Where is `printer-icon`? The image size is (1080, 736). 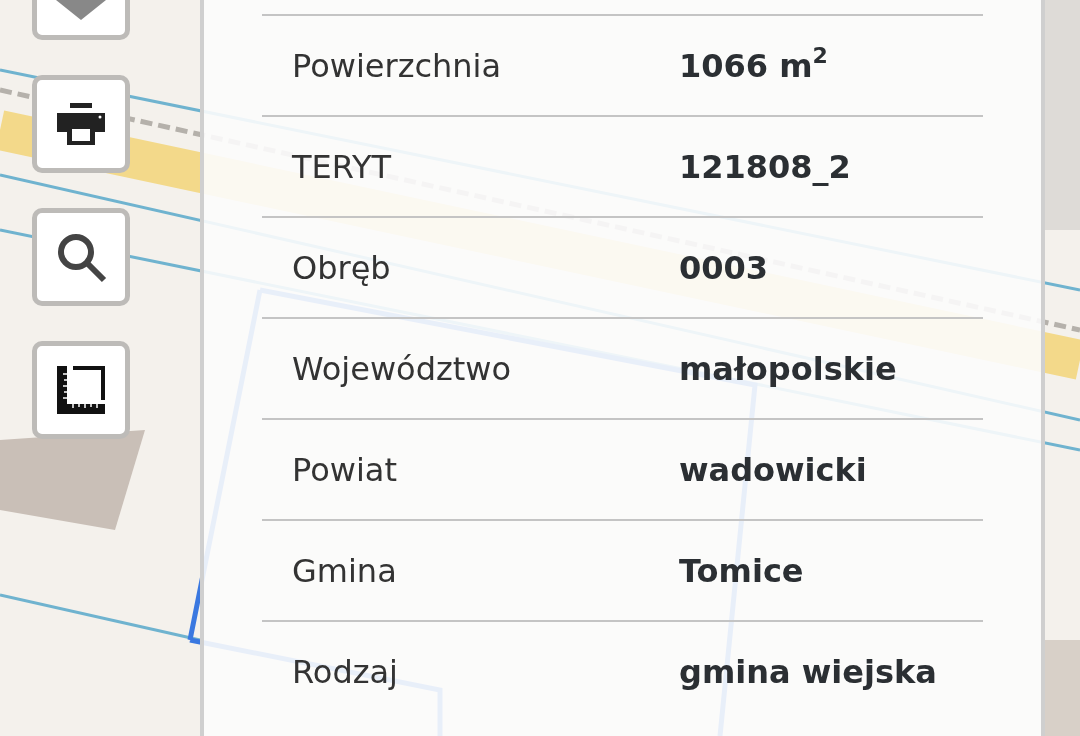
printer-icon is located at coordinates (81, 124).